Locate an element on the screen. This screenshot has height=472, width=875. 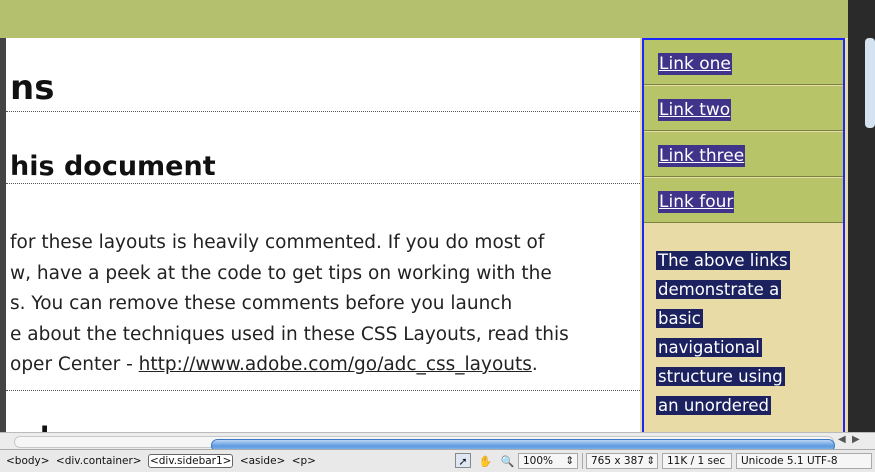
horizontal-scrollbar: ◀ ▶ is located at coordinates (437, 442).